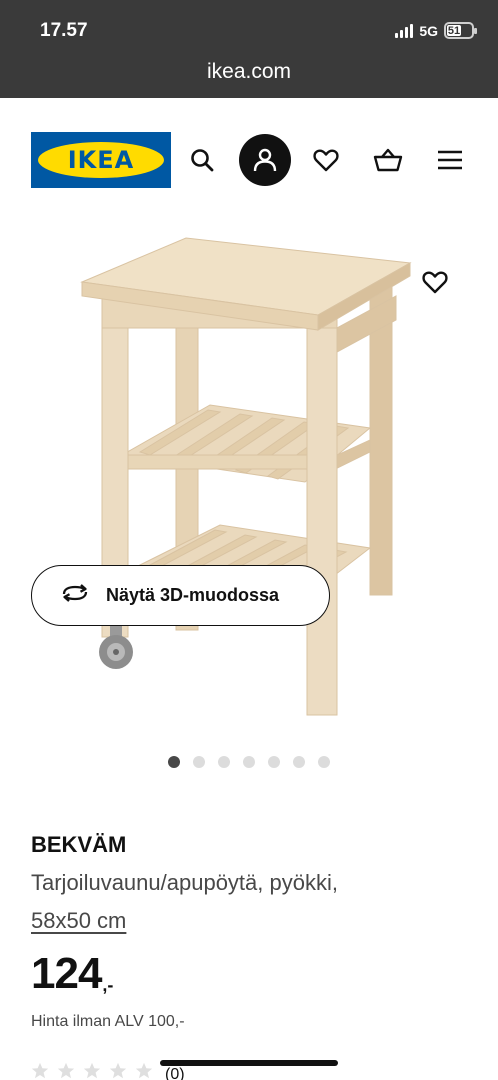 Image resolution: width=498 pixels, height=1080 pixels. I want to click on menu-icon, so click(450, 160).